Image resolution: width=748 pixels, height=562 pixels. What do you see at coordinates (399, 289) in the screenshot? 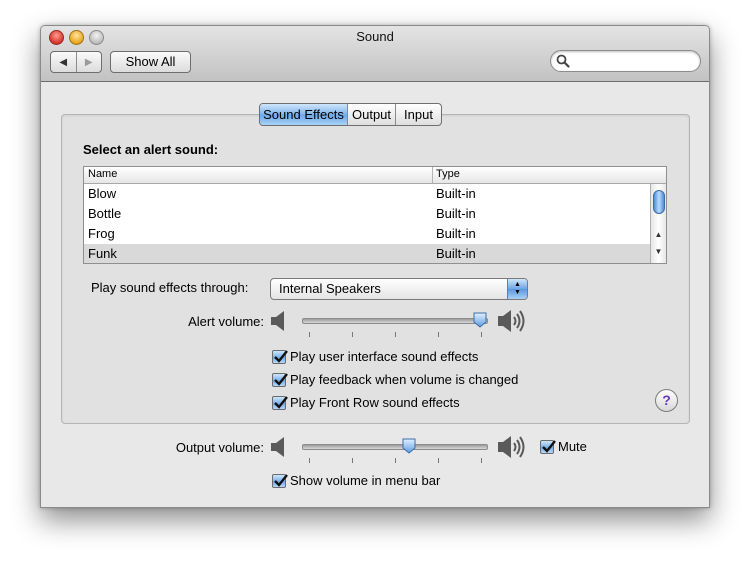
I see `output-device-popup: Internal Speakers ▲ ▼` at bounding box center [399, 289].